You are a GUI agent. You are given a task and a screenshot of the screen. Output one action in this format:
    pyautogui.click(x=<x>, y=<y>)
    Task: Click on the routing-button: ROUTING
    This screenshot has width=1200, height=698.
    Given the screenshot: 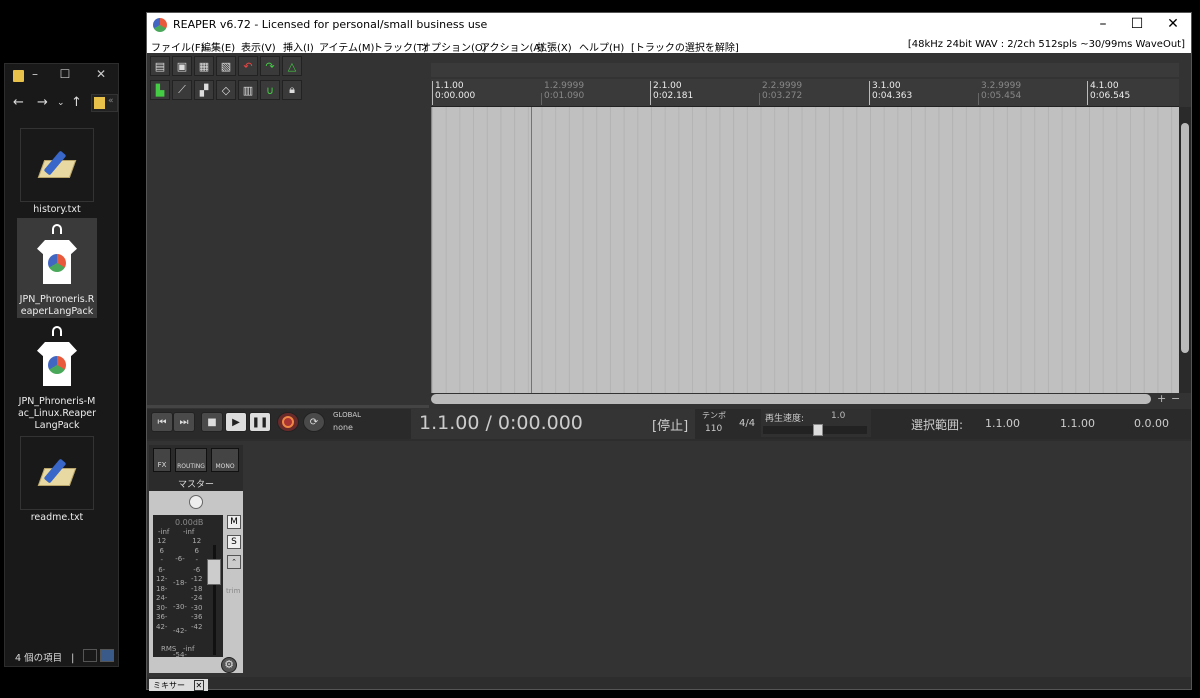 What is the action you would take?
    pyautogui.click(x=191, y=460)
    